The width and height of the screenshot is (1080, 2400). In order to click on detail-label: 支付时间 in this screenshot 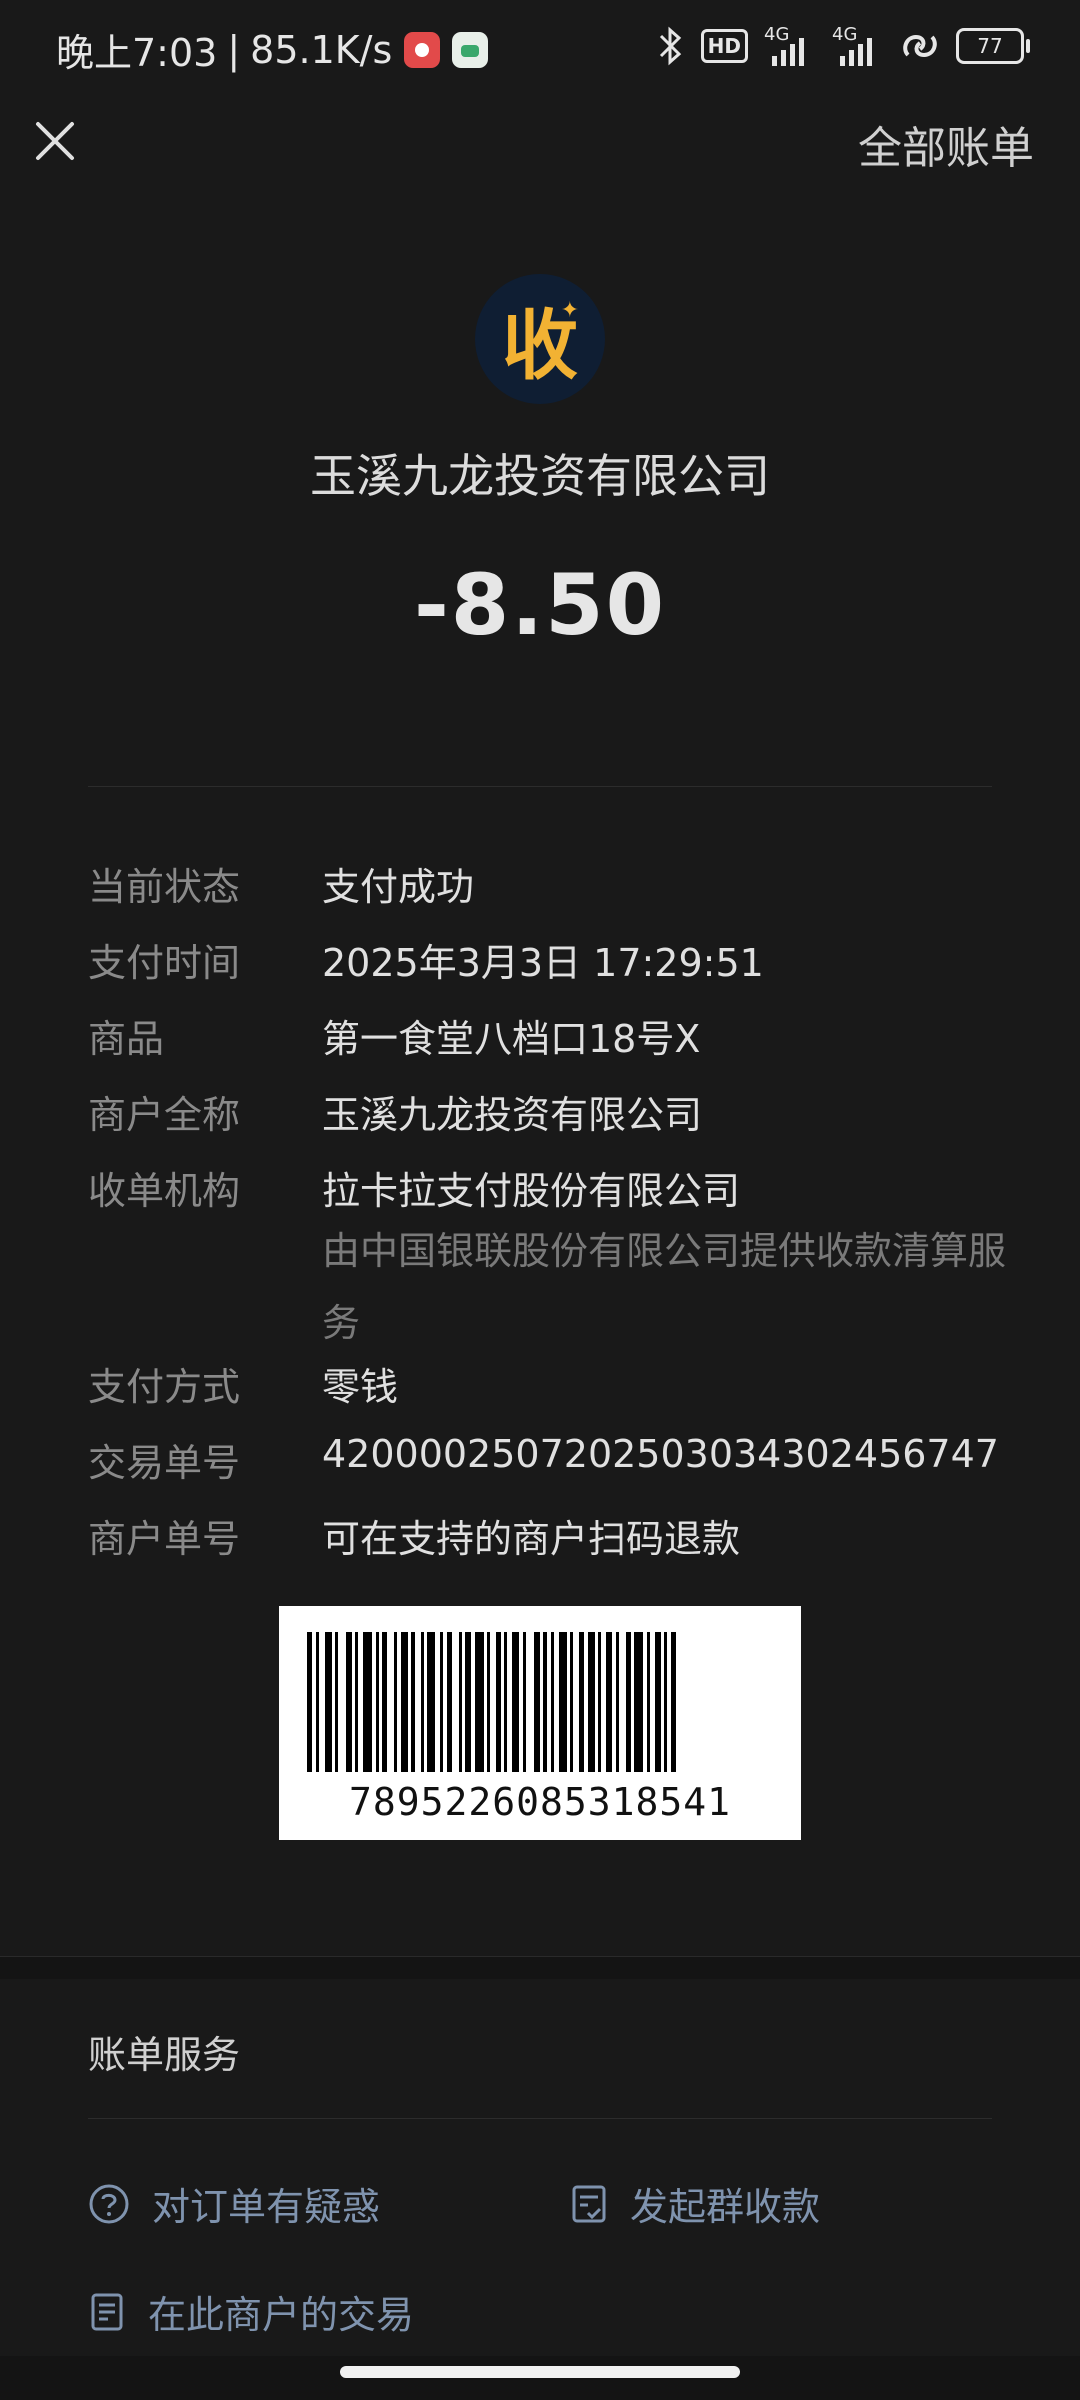, I will do `click(164, 963)`.